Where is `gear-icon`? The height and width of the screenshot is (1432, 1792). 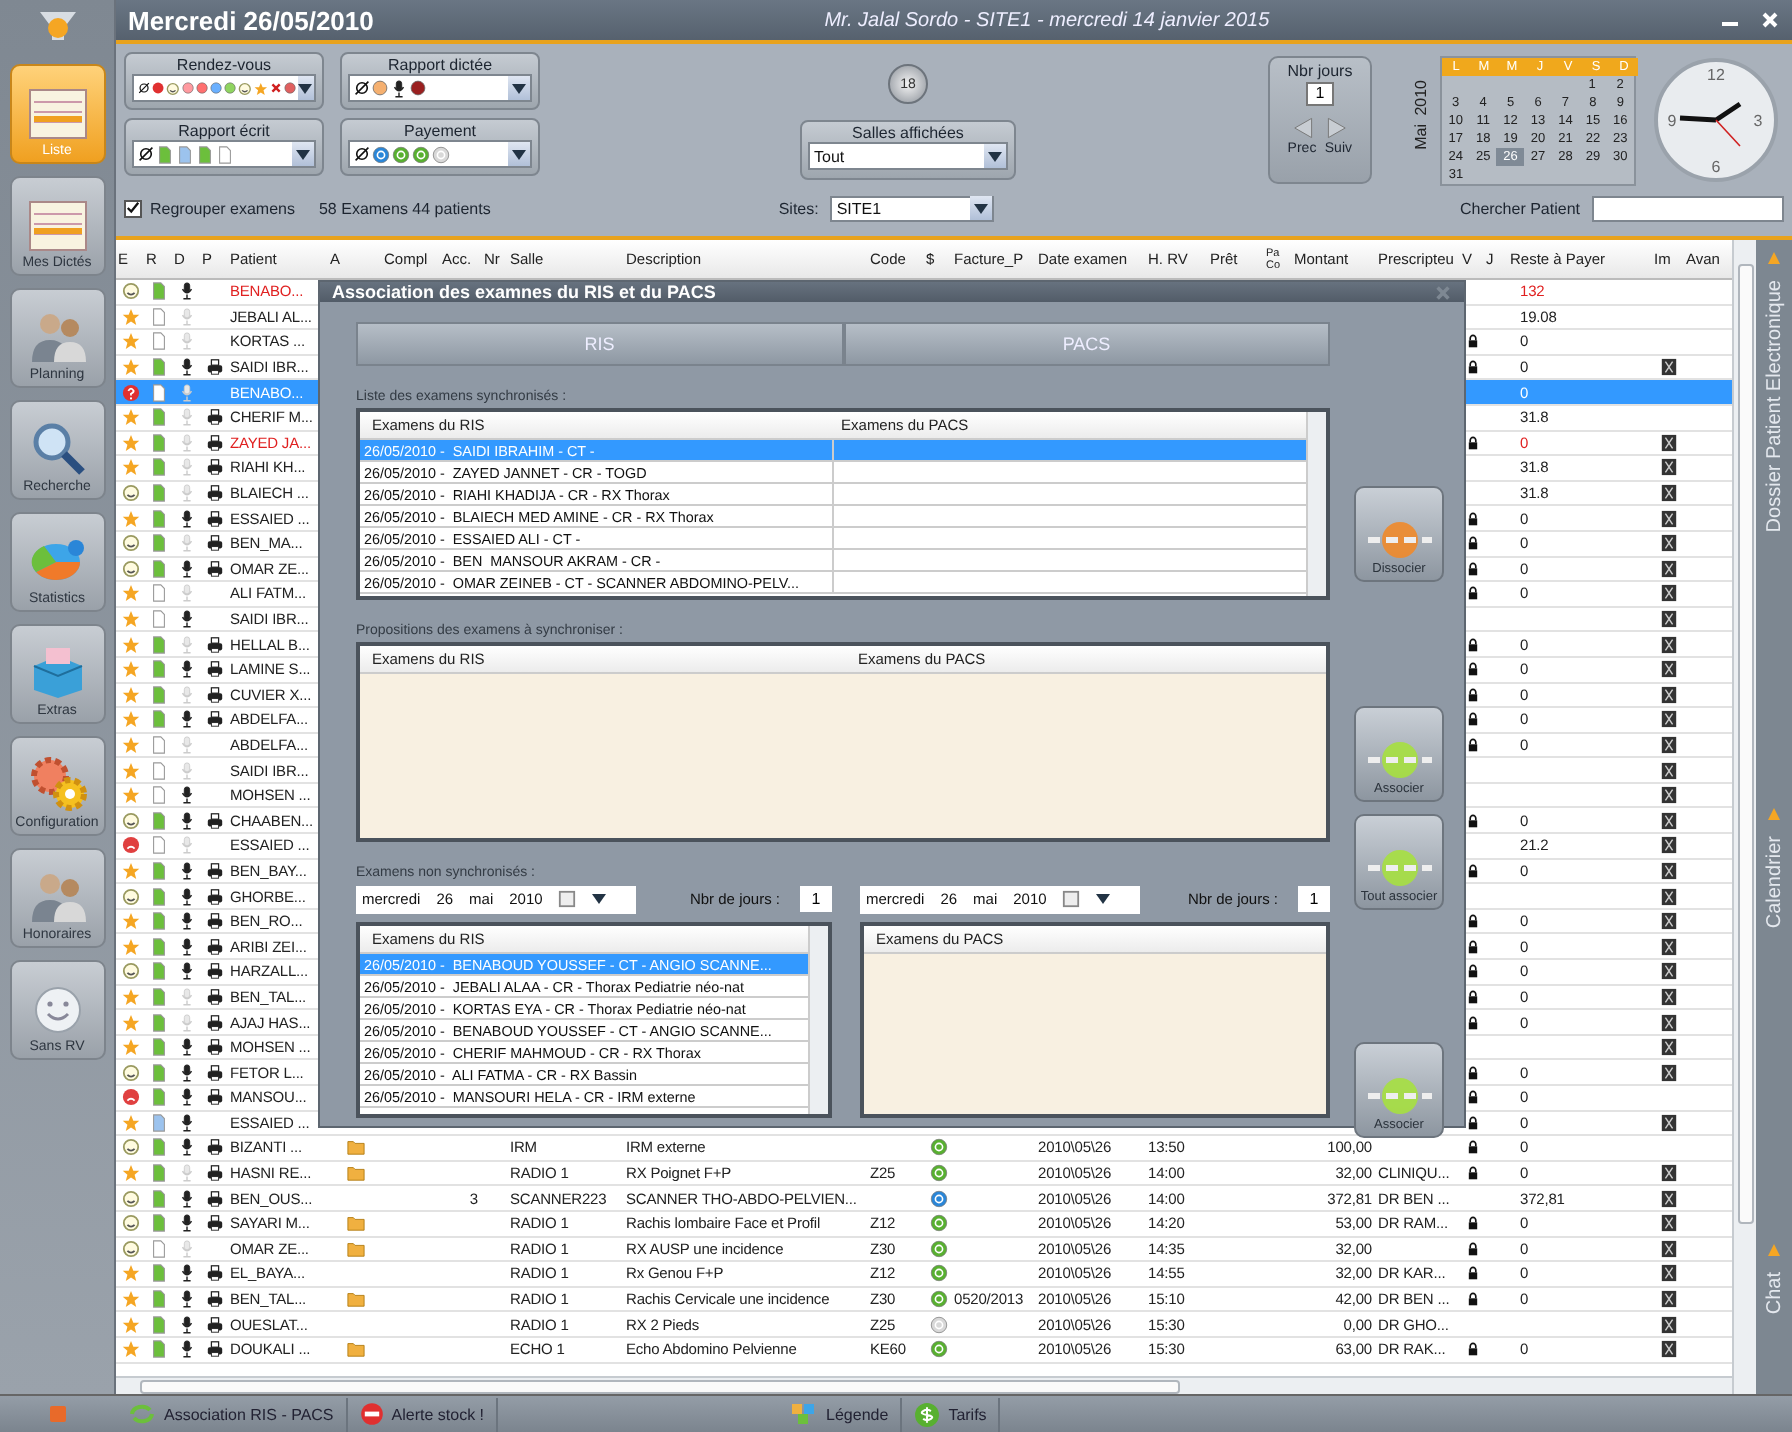 gear-icon is located at coordinates (57, 784).